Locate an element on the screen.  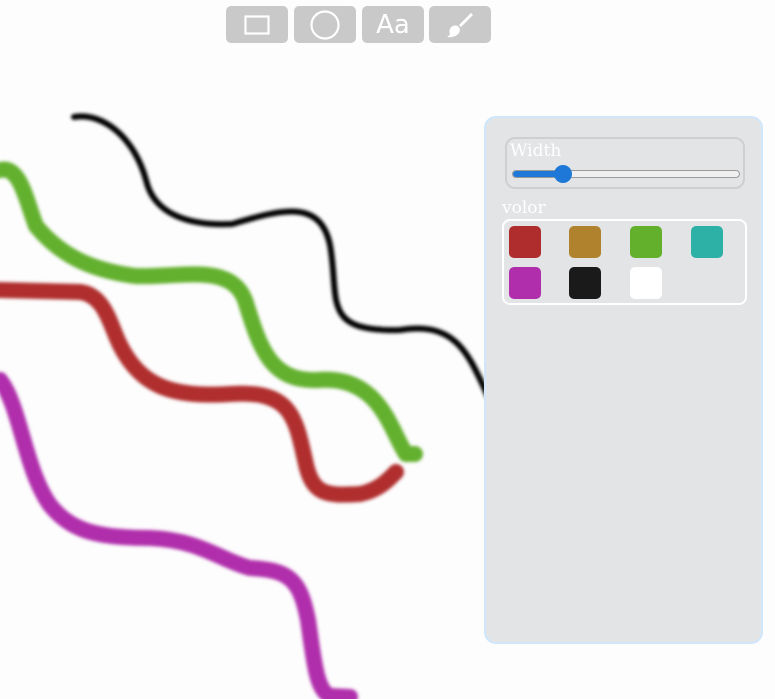
width-slider is located at coordinates (626, 174).